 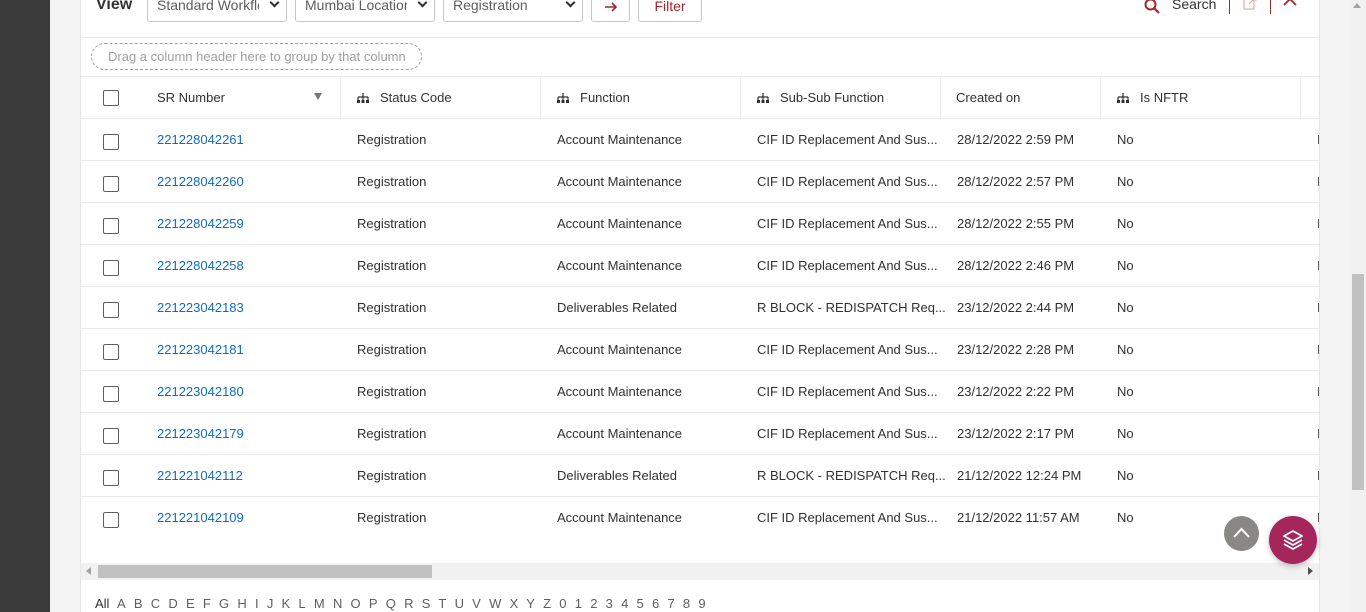 I want to click on column-header-created-on: Created on, so click(x=988, y=98).